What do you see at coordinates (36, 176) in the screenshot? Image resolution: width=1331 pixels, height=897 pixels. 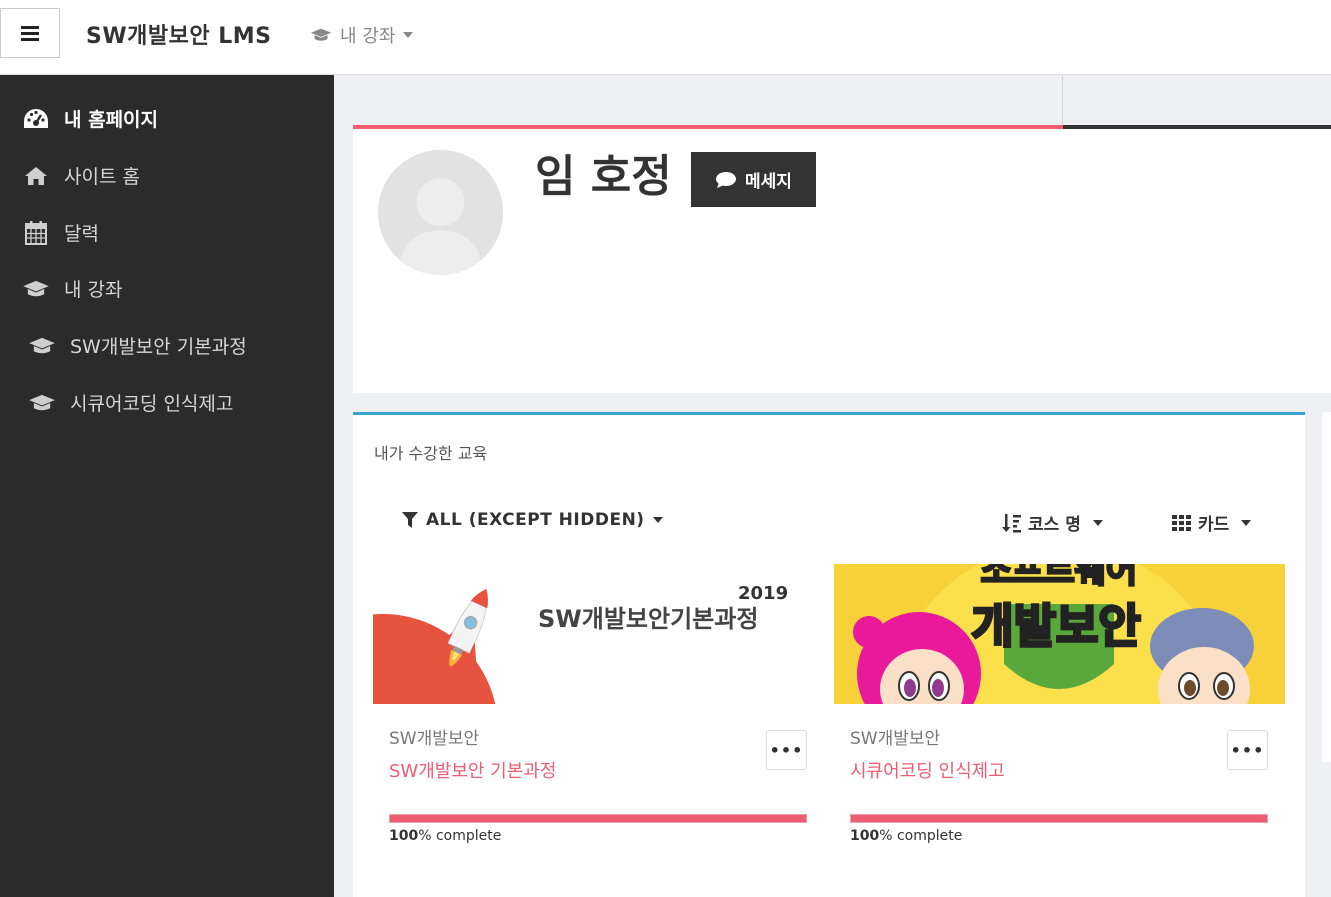 I see `home-icon` at bounding box center [36, 176].